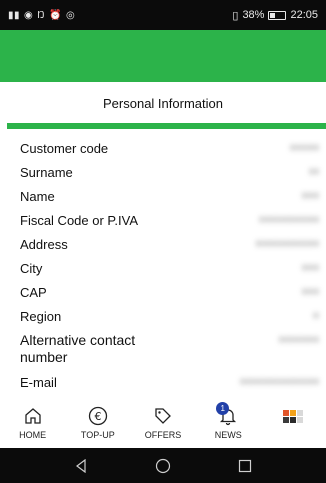  Describe the element at coordinates (170, 320) in the screenshot. I see `info-row-region: Region ••` at that location.